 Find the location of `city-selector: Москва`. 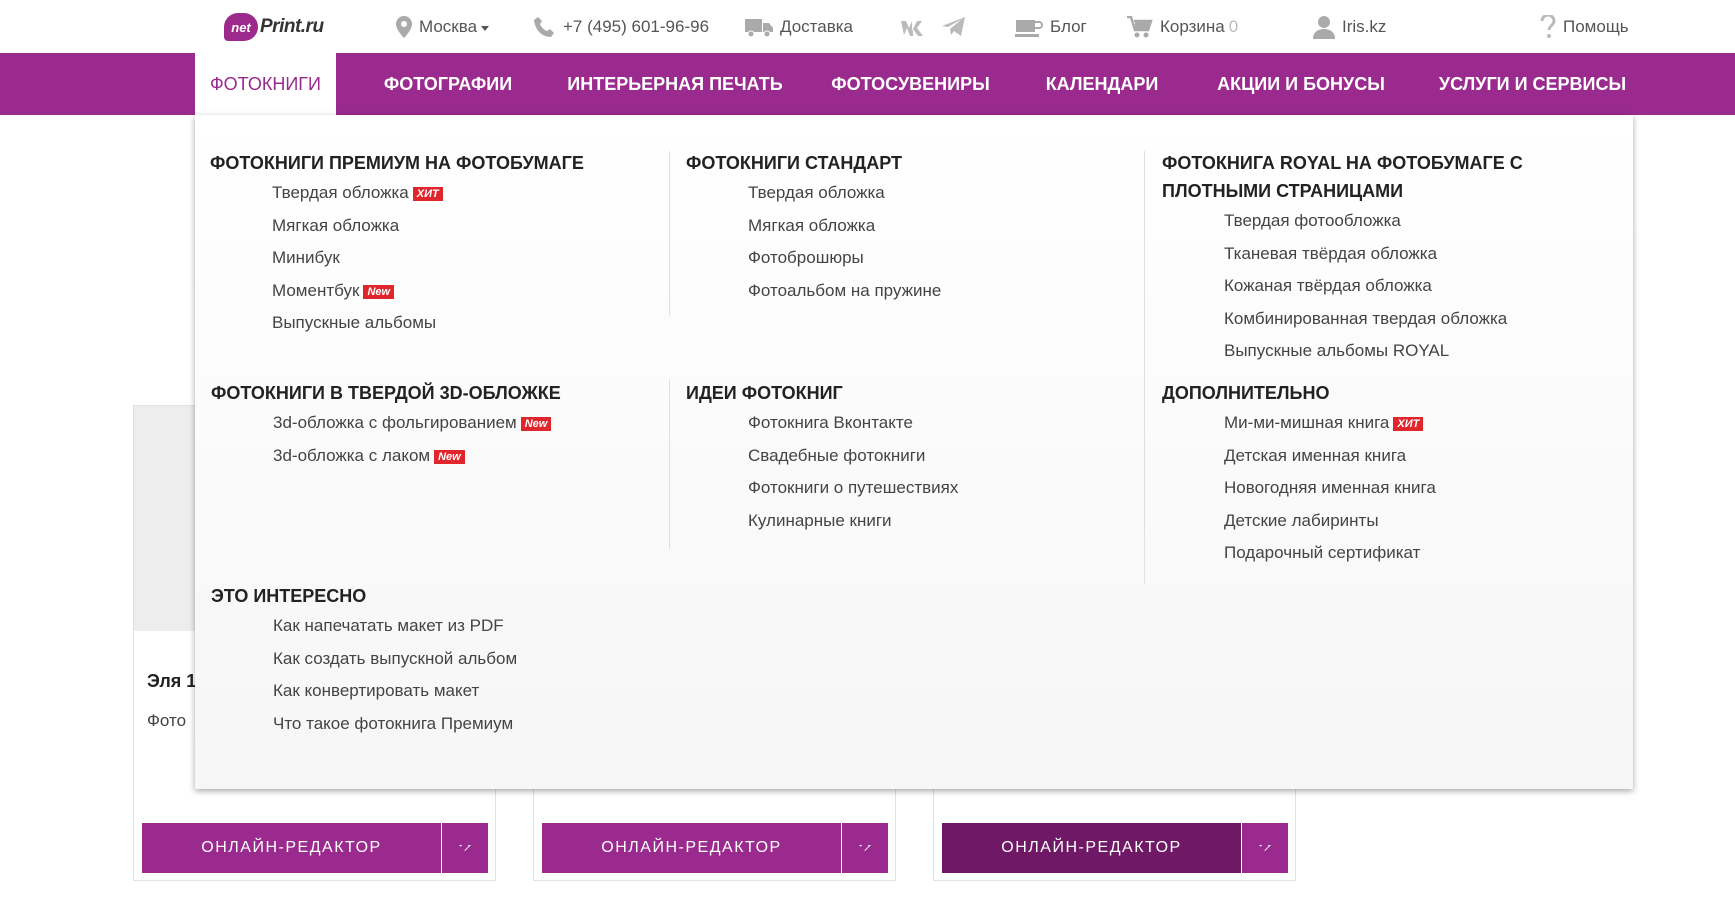

city-selector: Москва is located at coordinates (443, 27).